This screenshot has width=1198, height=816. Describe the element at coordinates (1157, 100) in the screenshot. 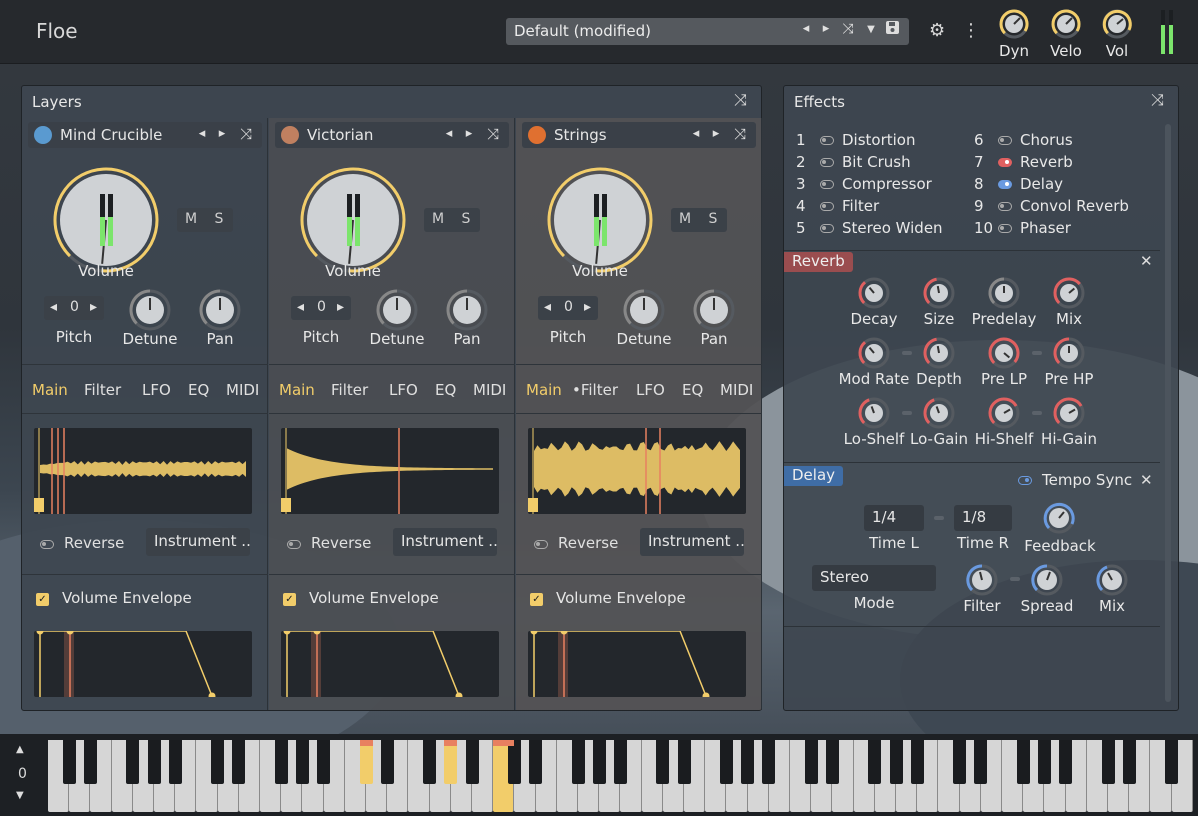

I see `shuffle-effects-icon: ⤨` at that location.